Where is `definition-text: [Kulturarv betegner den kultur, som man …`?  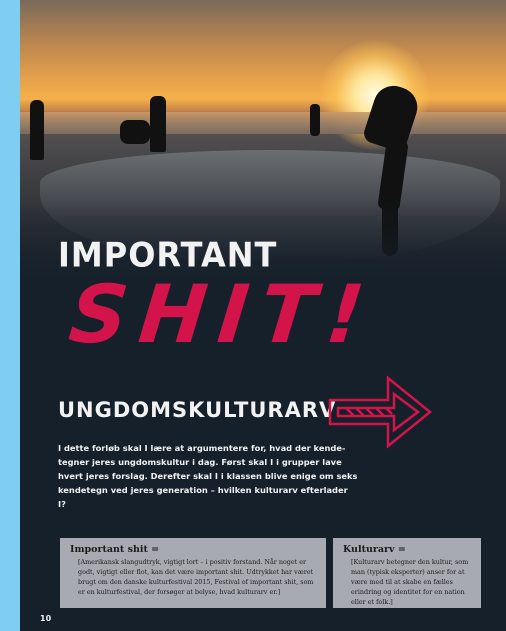
definition-text: [Kulturarv betegner den kultur, som man … is located at coordinates (410, 582).